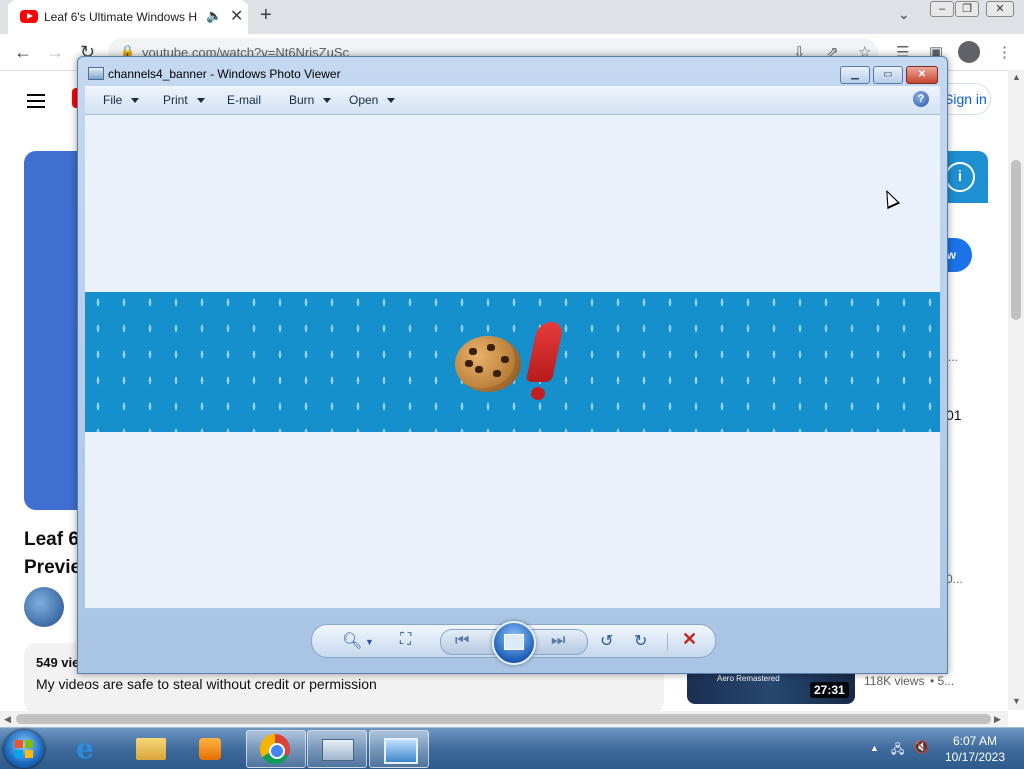 This screenshot has height=769, width=1024. Describe the element at coordinates (997, 719) in the screenshot. I see `scroll-right-icon: ▶` at that location.